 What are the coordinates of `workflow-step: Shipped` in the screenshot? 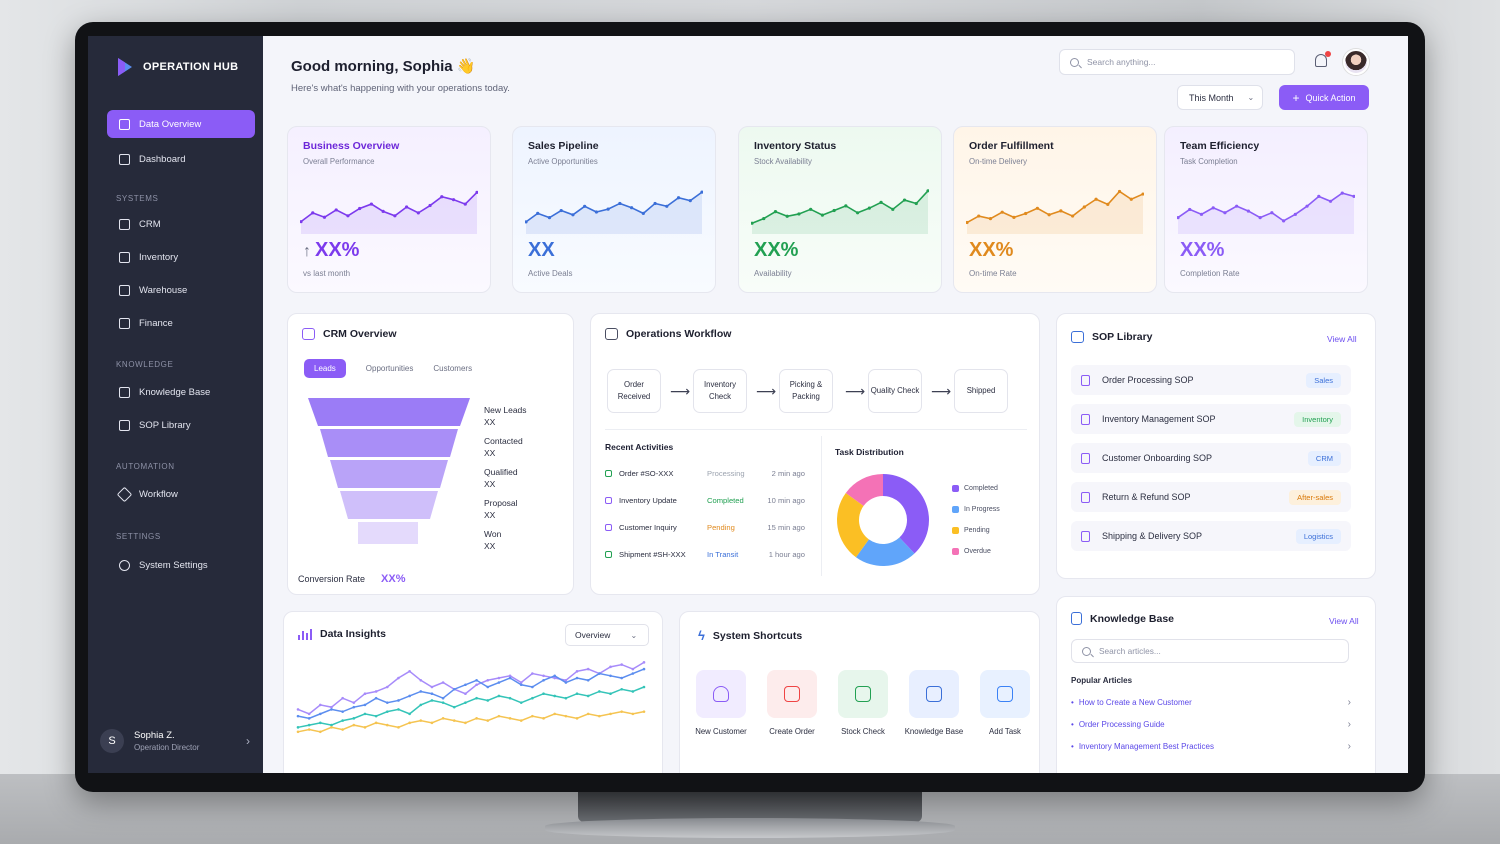 It's located at (981, 391).